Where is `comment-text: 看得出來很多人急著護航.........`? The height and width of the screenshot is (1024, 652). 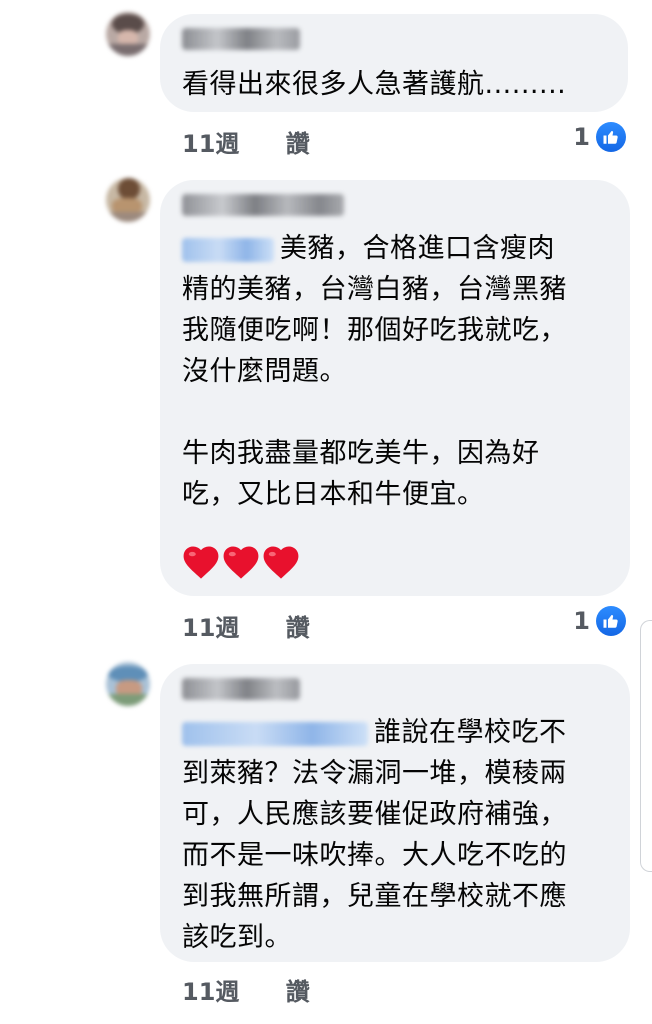
comment-text: 看得出來很多人急著護航......... is located at coordinates (374, 84).